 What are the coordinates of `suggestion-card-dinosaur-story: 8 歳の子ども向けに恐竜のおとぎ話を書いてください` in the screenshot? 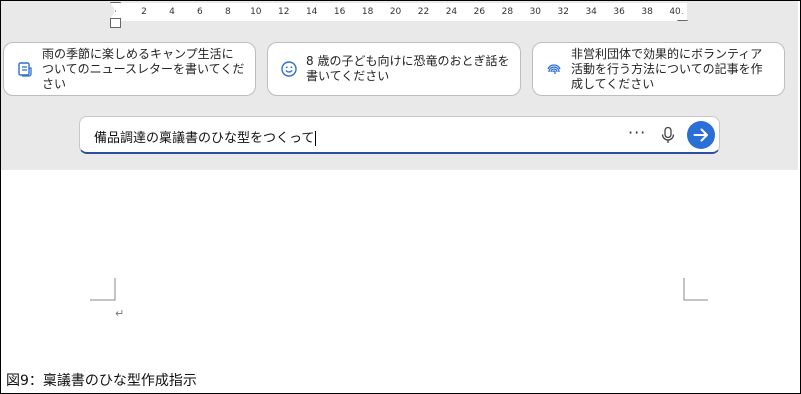 It's located at (394, 69).